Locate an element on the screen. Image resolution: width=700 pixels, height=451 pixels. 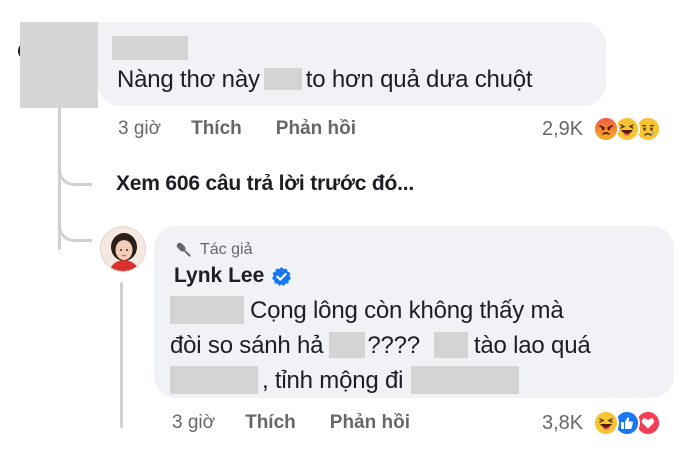
reply-text-line: đòi so sánh hả???? tào lao quá is located at coordinates (380, 346).